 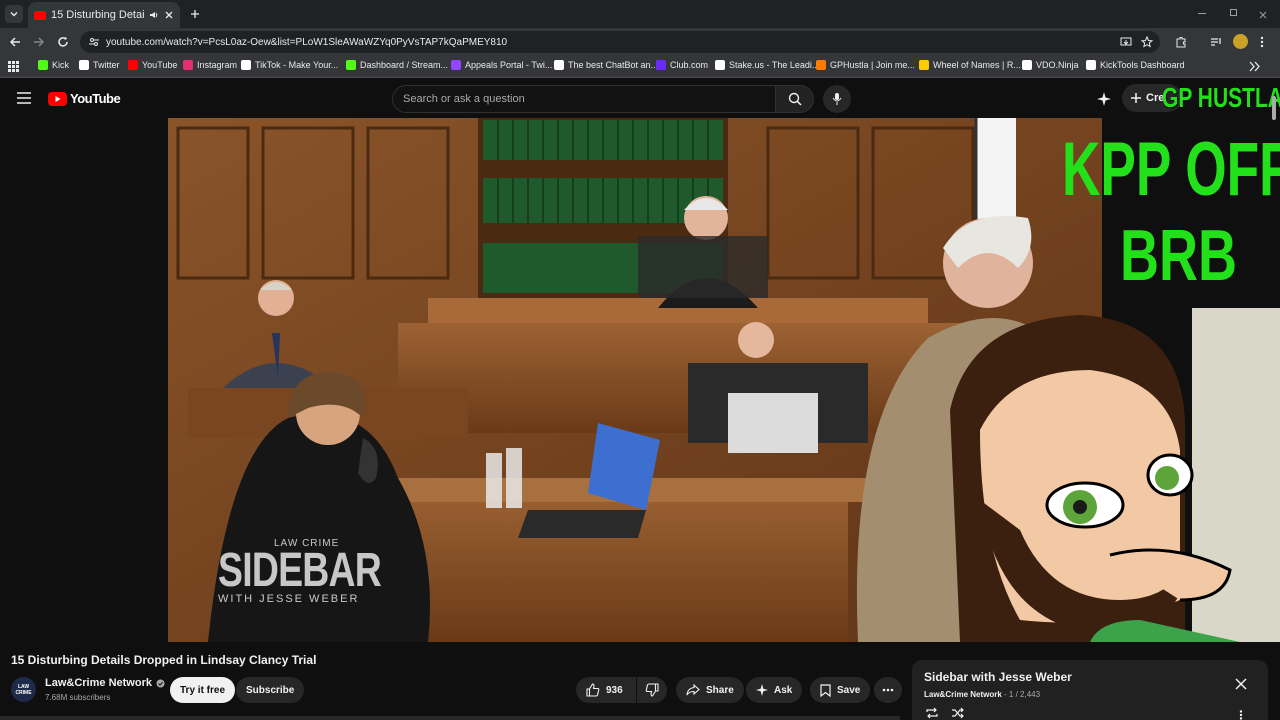 I want to click on bookmark-item: Instagram, so click(x=210, y=65).